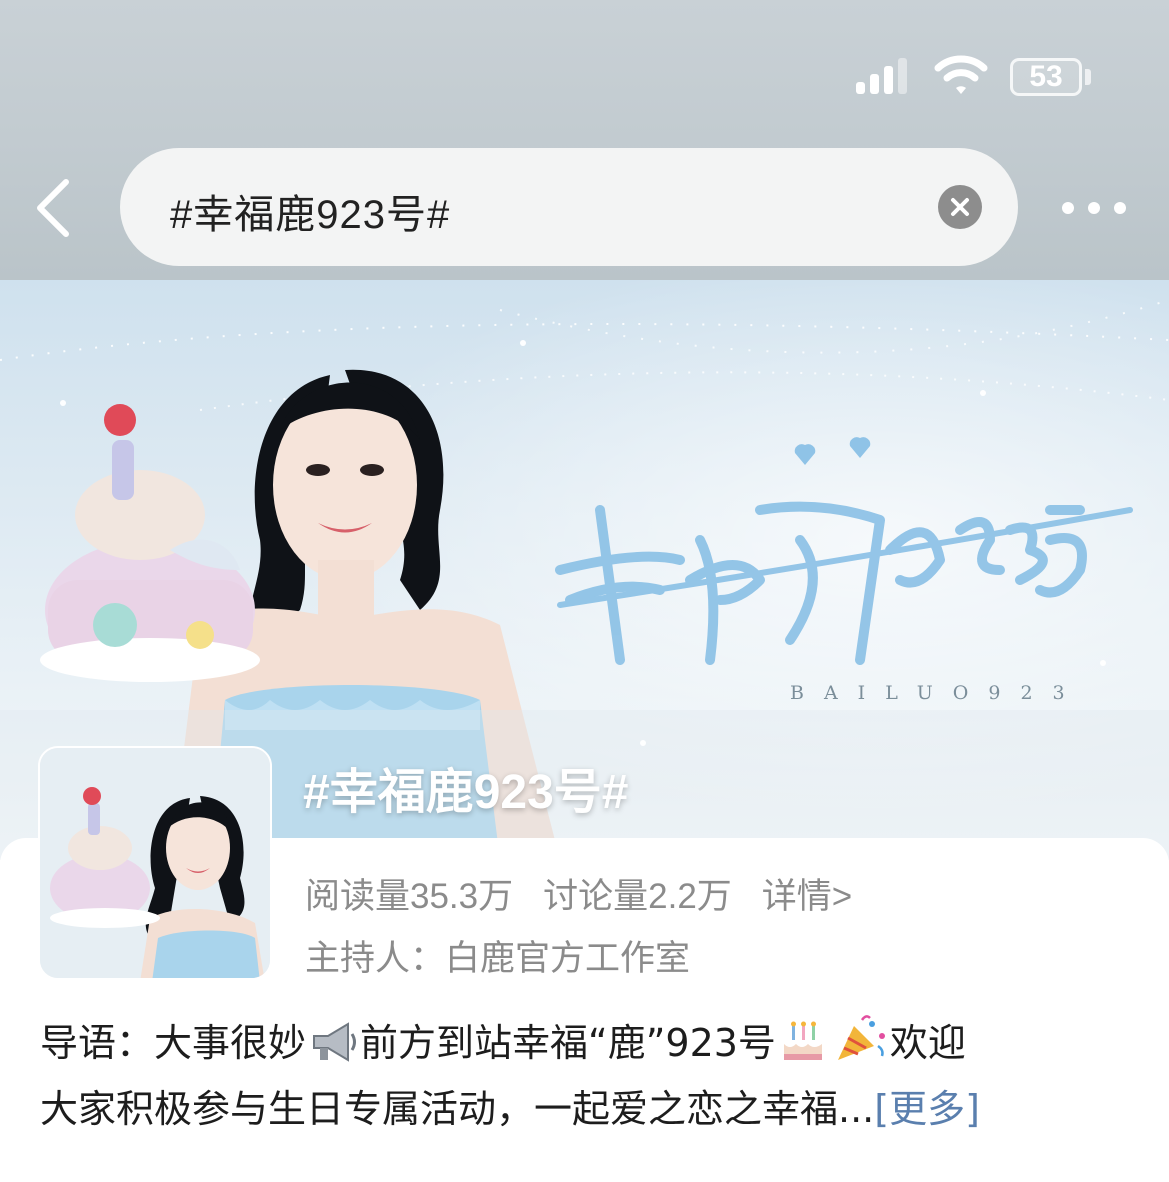 The height and width of the screenshot is (1182, 1169). I want to click on banner-logo-subtitle: BAILUO923, so click(937, 693).